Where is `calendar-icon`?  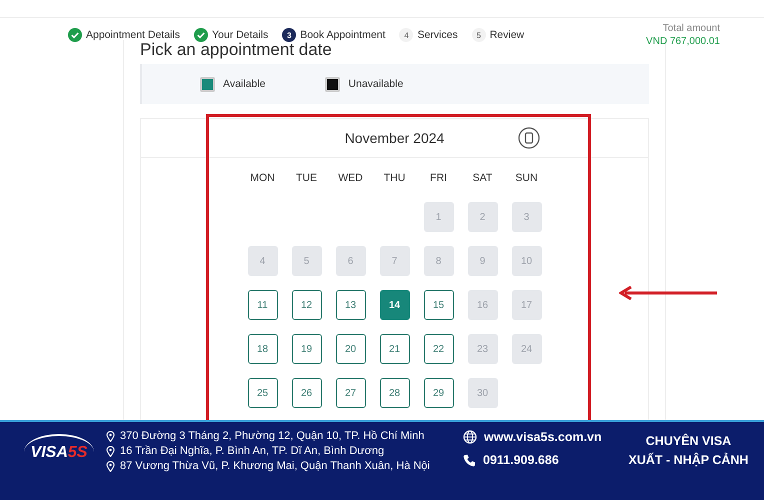 calendar-icon is located at coordinates (529, 138).